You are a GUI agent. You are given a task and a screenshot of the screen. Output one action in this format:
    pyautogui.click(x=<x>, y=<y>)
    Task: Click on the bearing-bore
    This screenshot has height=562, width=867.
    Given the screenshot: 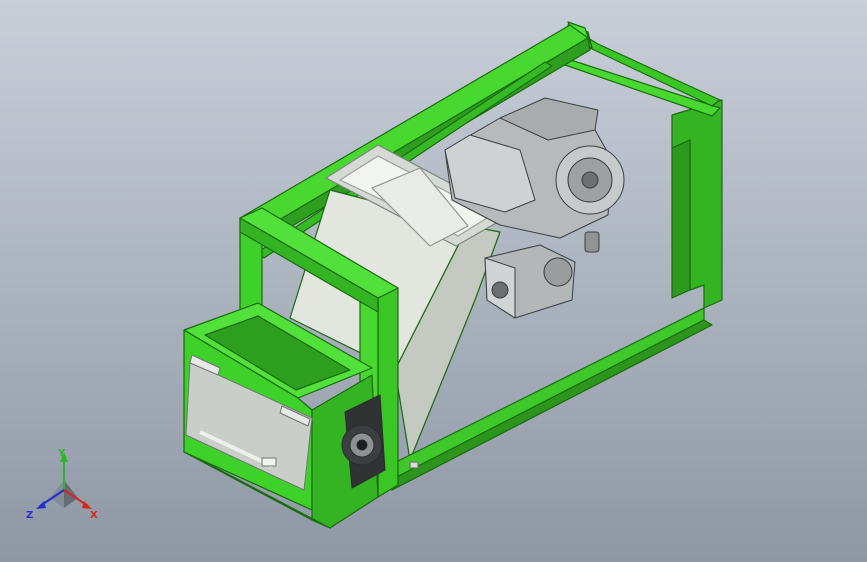 What is the action you would take?
    pyautogui.click(x=362, y=445)
    